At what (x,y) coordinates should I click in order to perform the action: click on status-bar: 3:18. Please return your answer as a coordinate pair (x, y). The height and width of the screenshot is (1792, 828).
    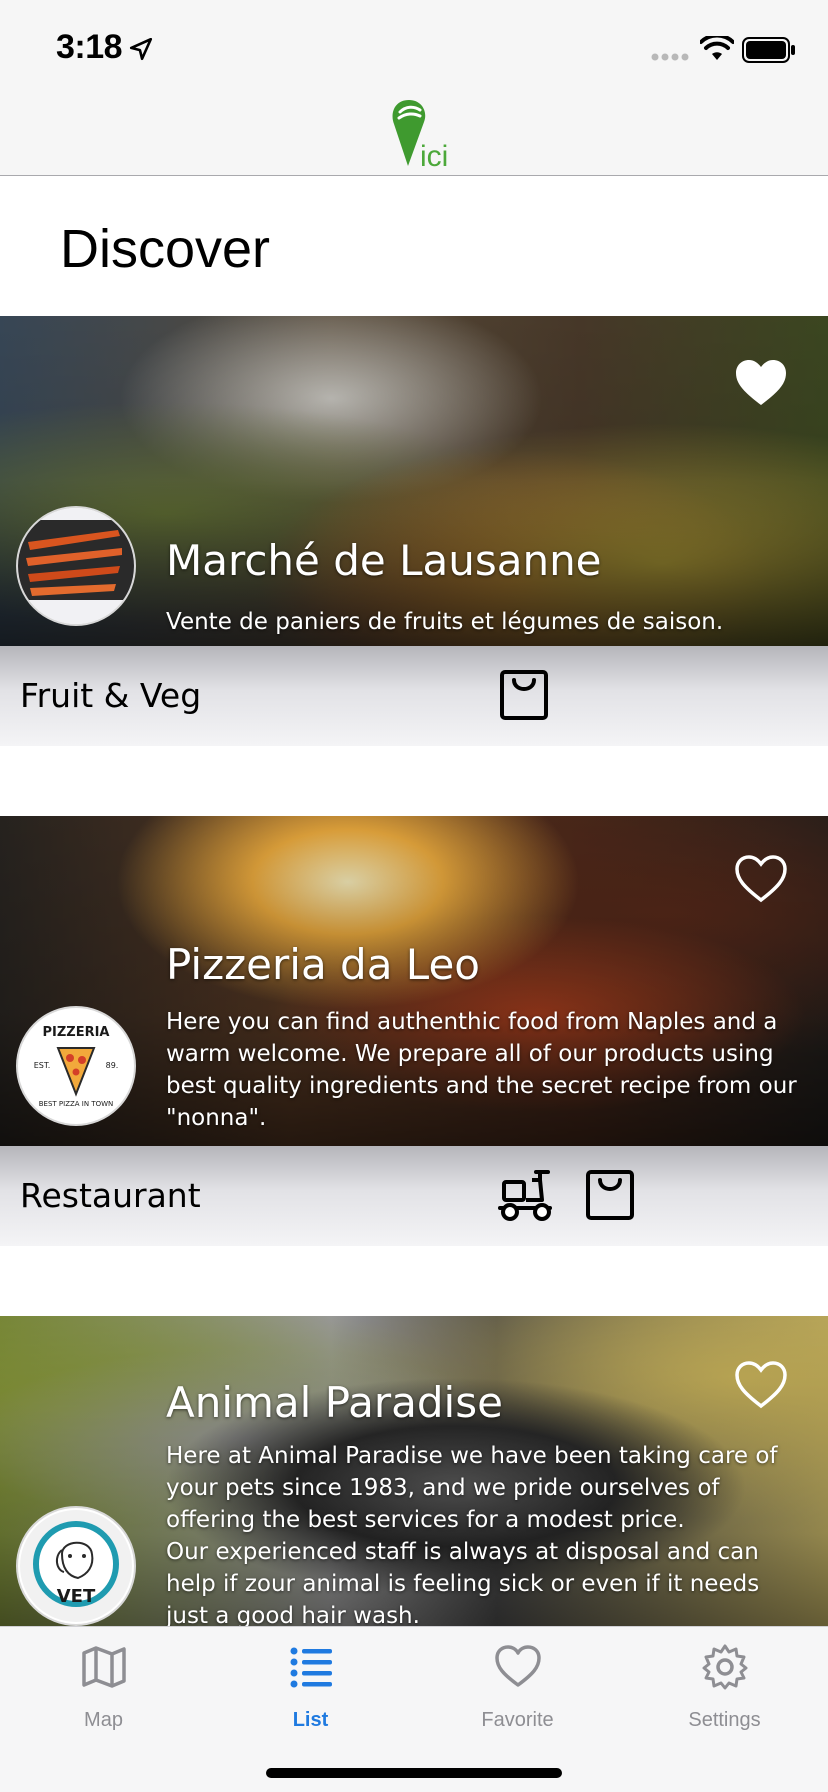
    Looking at the image, I should click on (414, 44).